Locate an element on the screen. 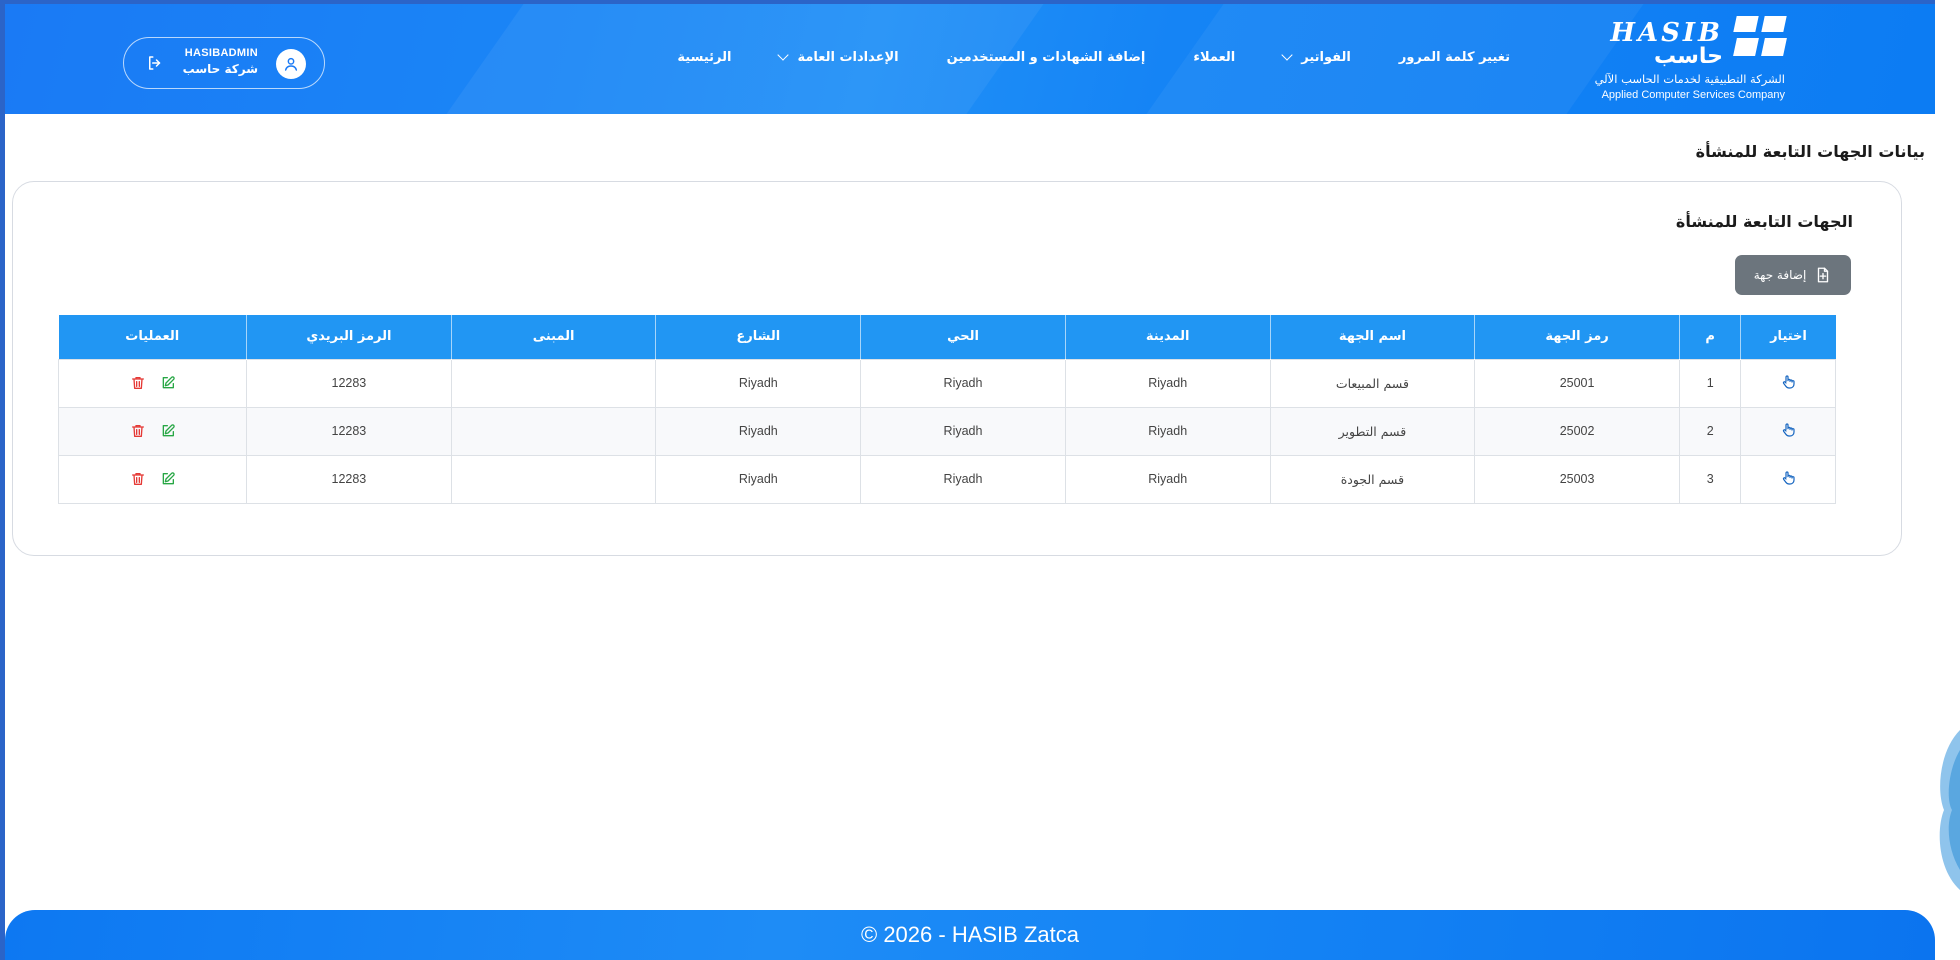  logo-subtitle-en: Applied Computer Services Company is located at coordinates (1693, 95).